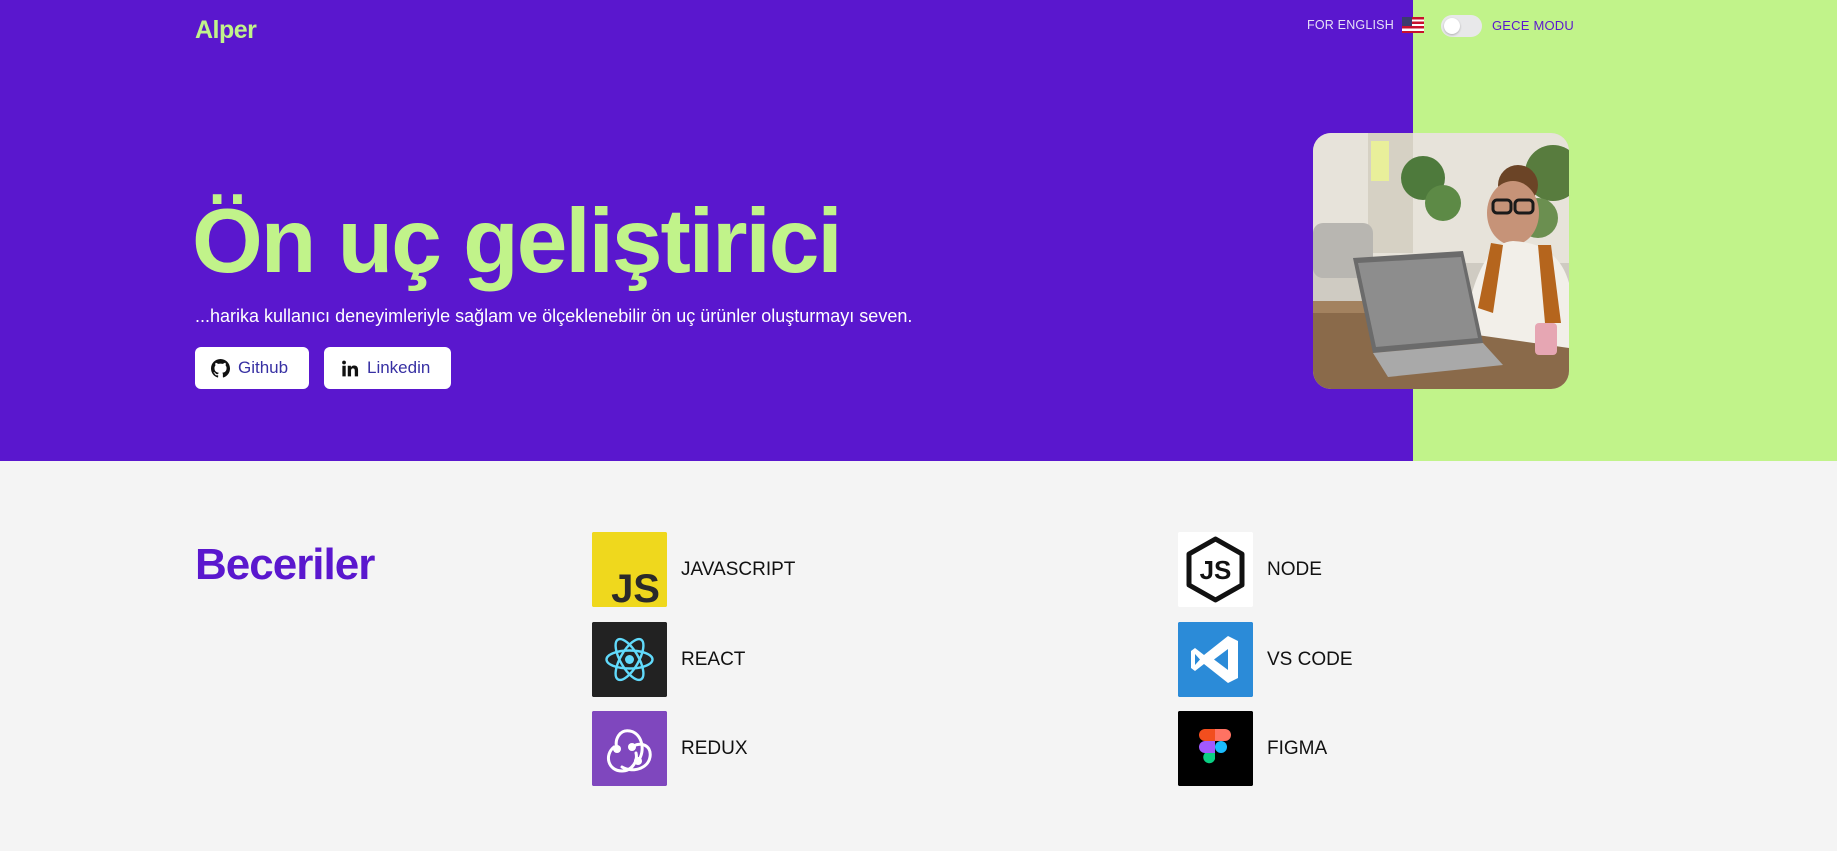 This screenshot has width=1837, height=851. I want to click on skill-item-javascript: JS JAVASCRIPT, so click(693, 569).